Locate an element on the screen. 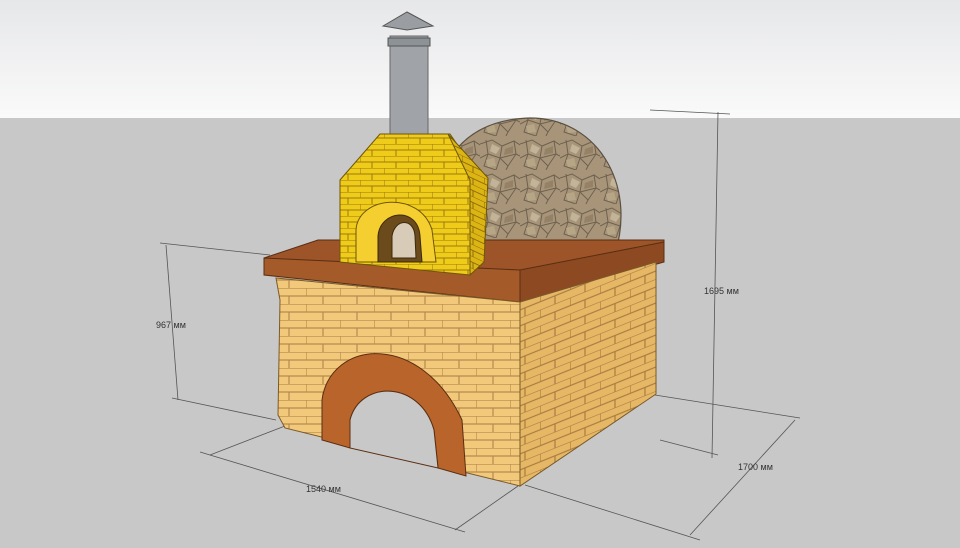  base-height-label: 967 мм is located at coordinates (171, 325).